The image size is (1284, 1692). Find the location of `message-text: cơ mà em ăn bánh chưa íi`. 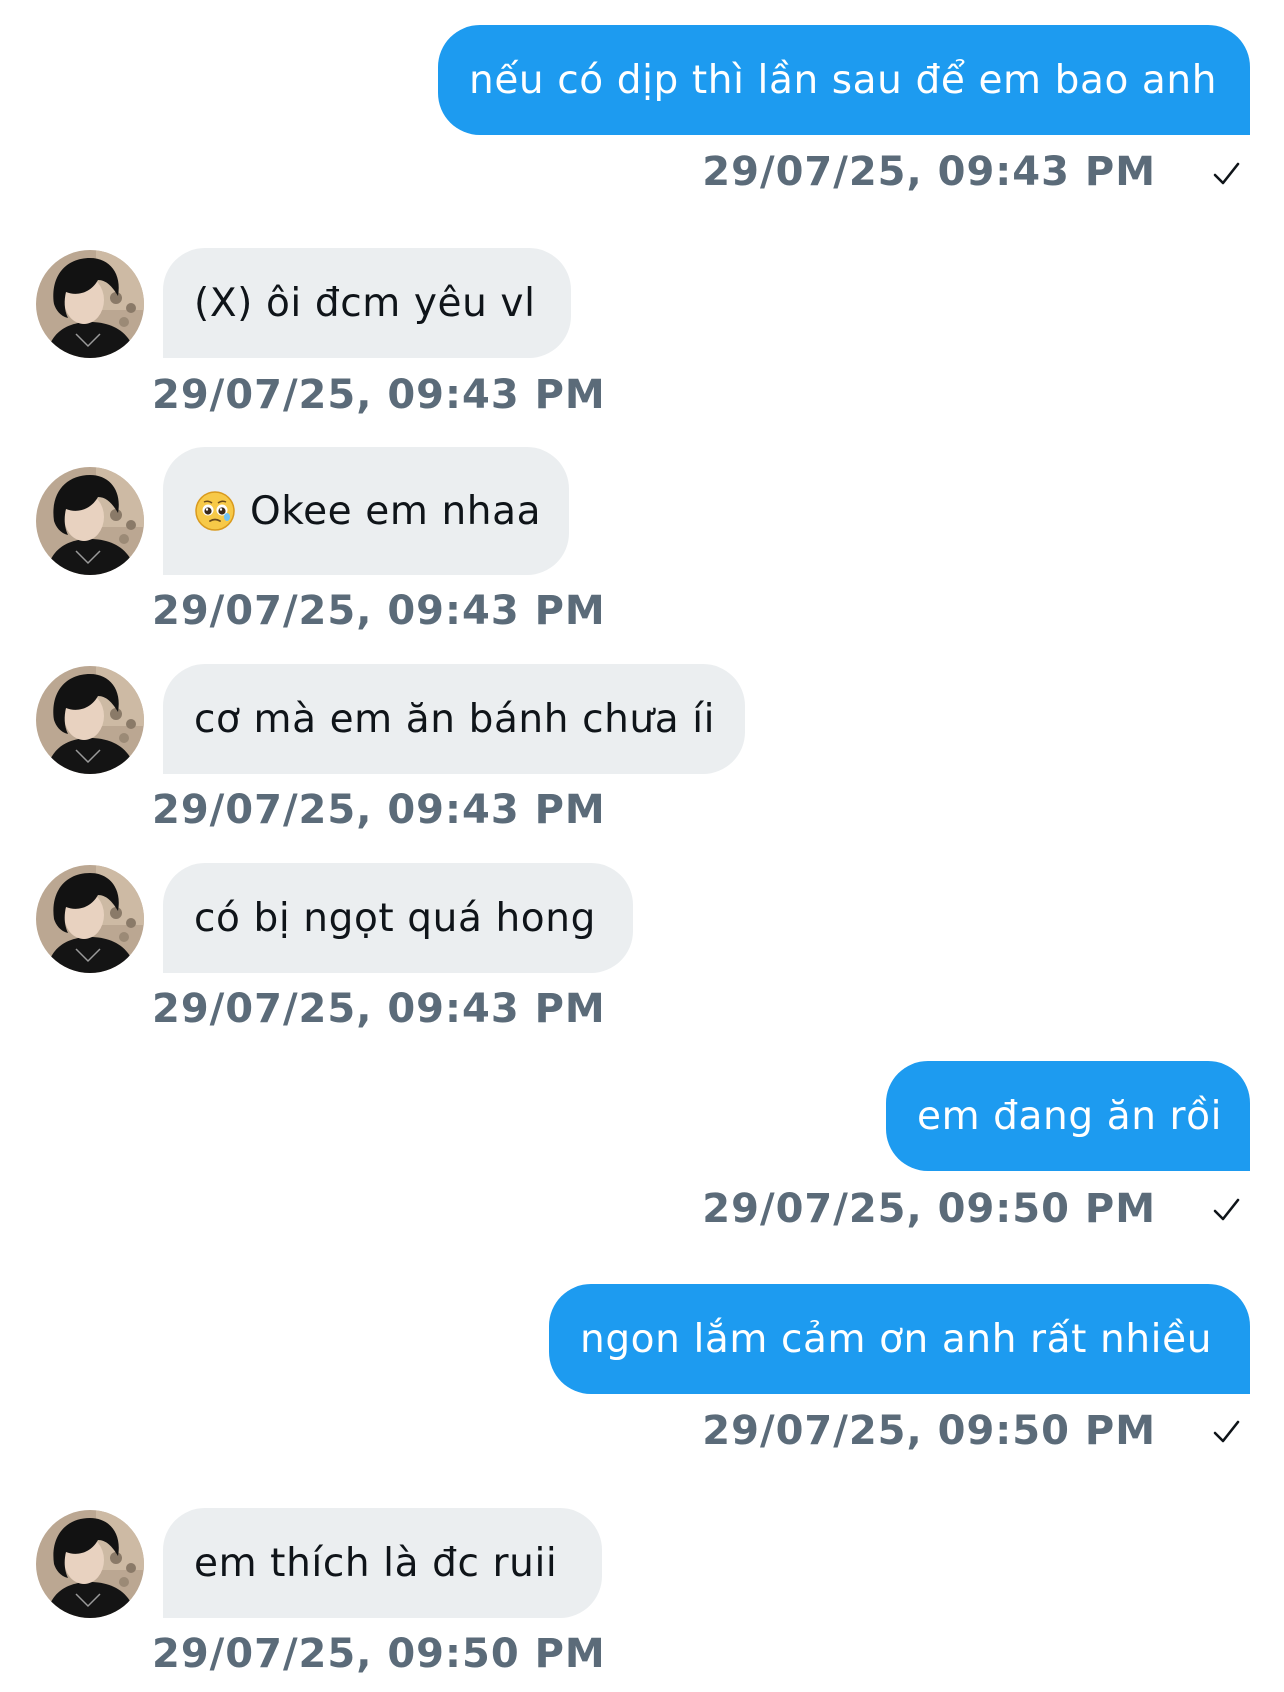

message-text: cơ mà em ăn bánh chưa íi is located at coordinates (455, 719).